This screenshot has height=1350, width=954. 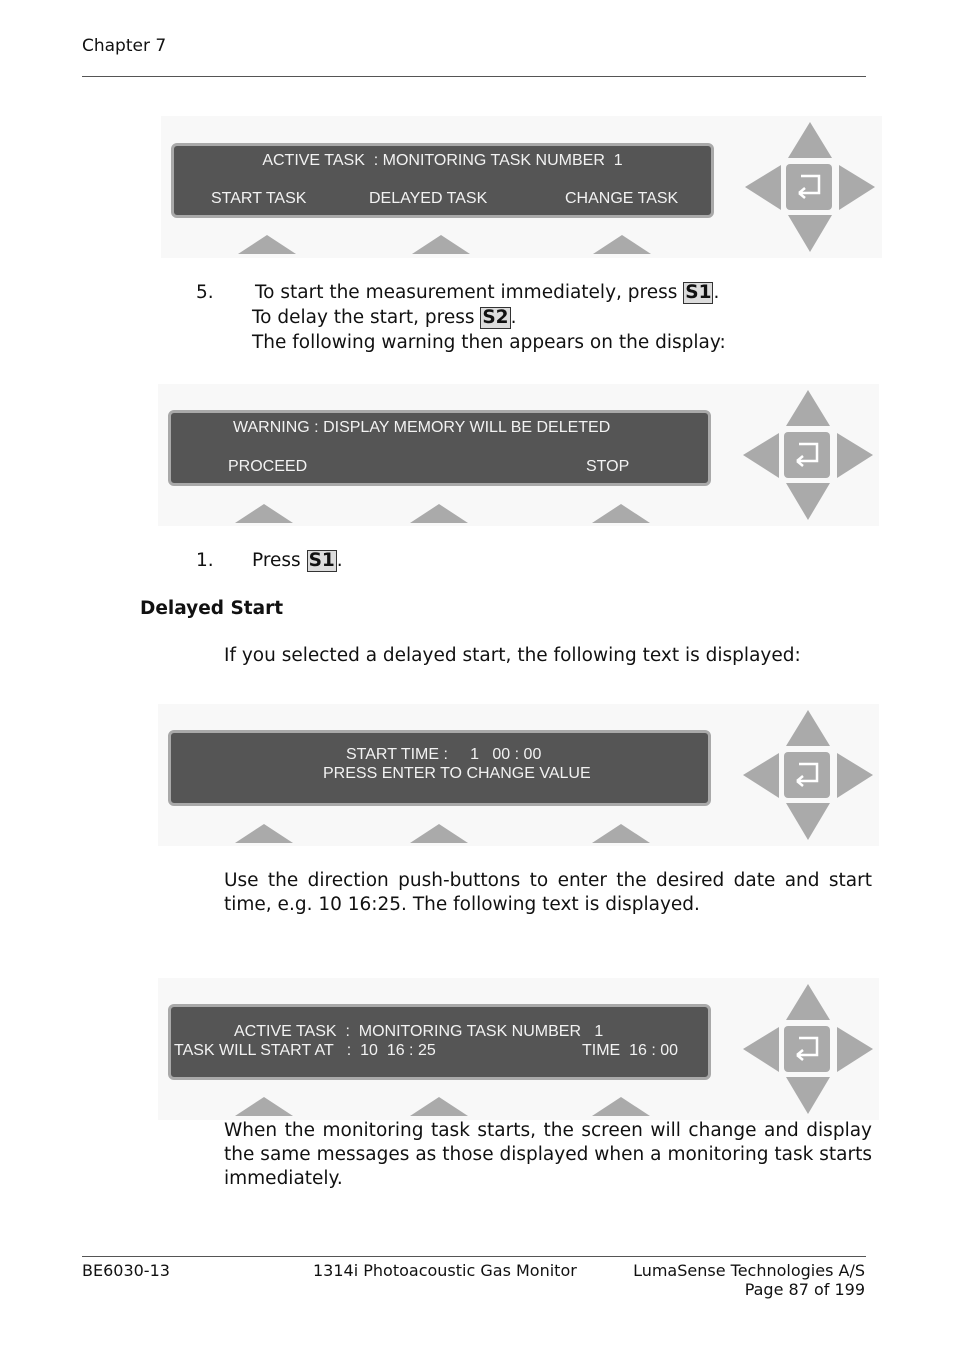 I want to click on softkey-label-3: CHANGE TASK, so click(x=622, y=198).